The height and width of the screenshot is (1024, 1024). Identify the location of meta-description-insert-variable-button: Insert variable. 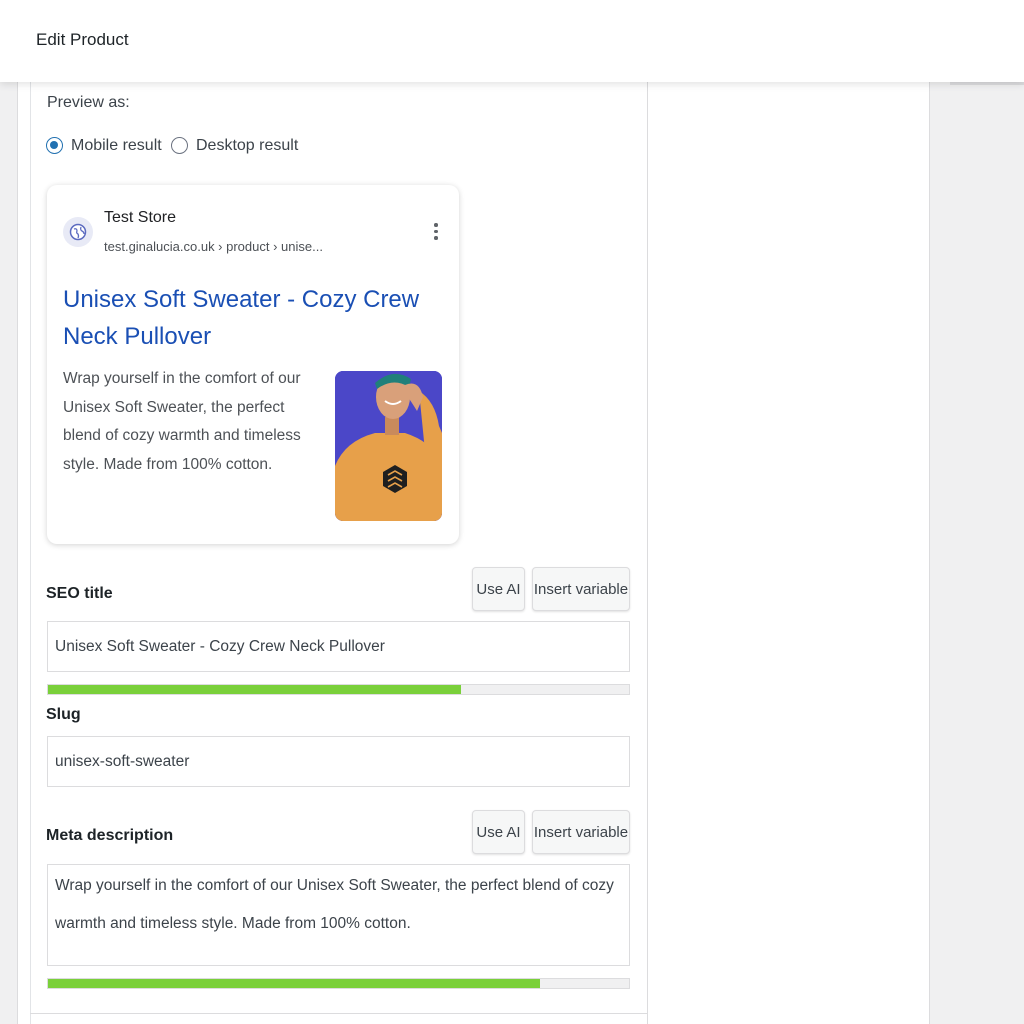
(581, 832).